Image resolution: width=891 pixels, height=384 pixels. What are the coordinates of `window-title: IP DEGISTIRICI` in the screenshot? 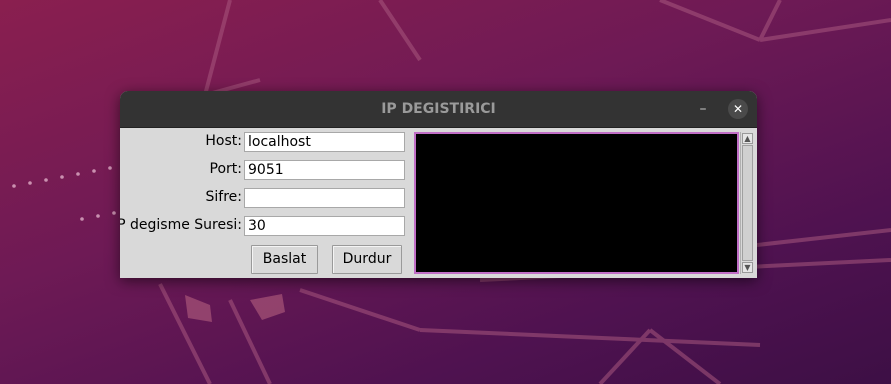 It's located at (438, 109).